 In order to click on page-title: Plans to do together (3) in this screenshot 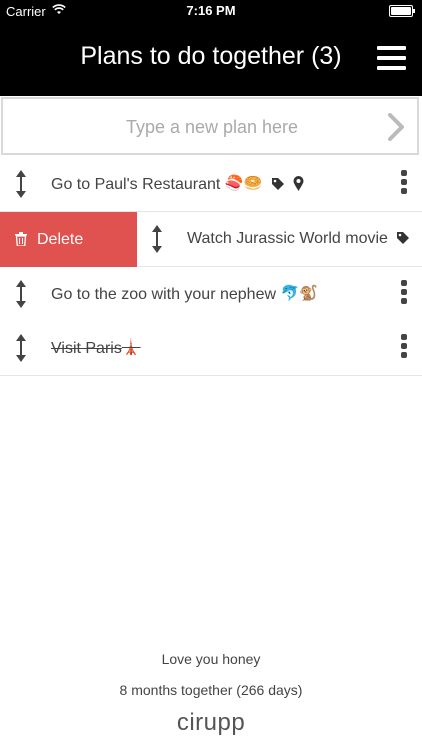, I will do `click(211, 56)`.